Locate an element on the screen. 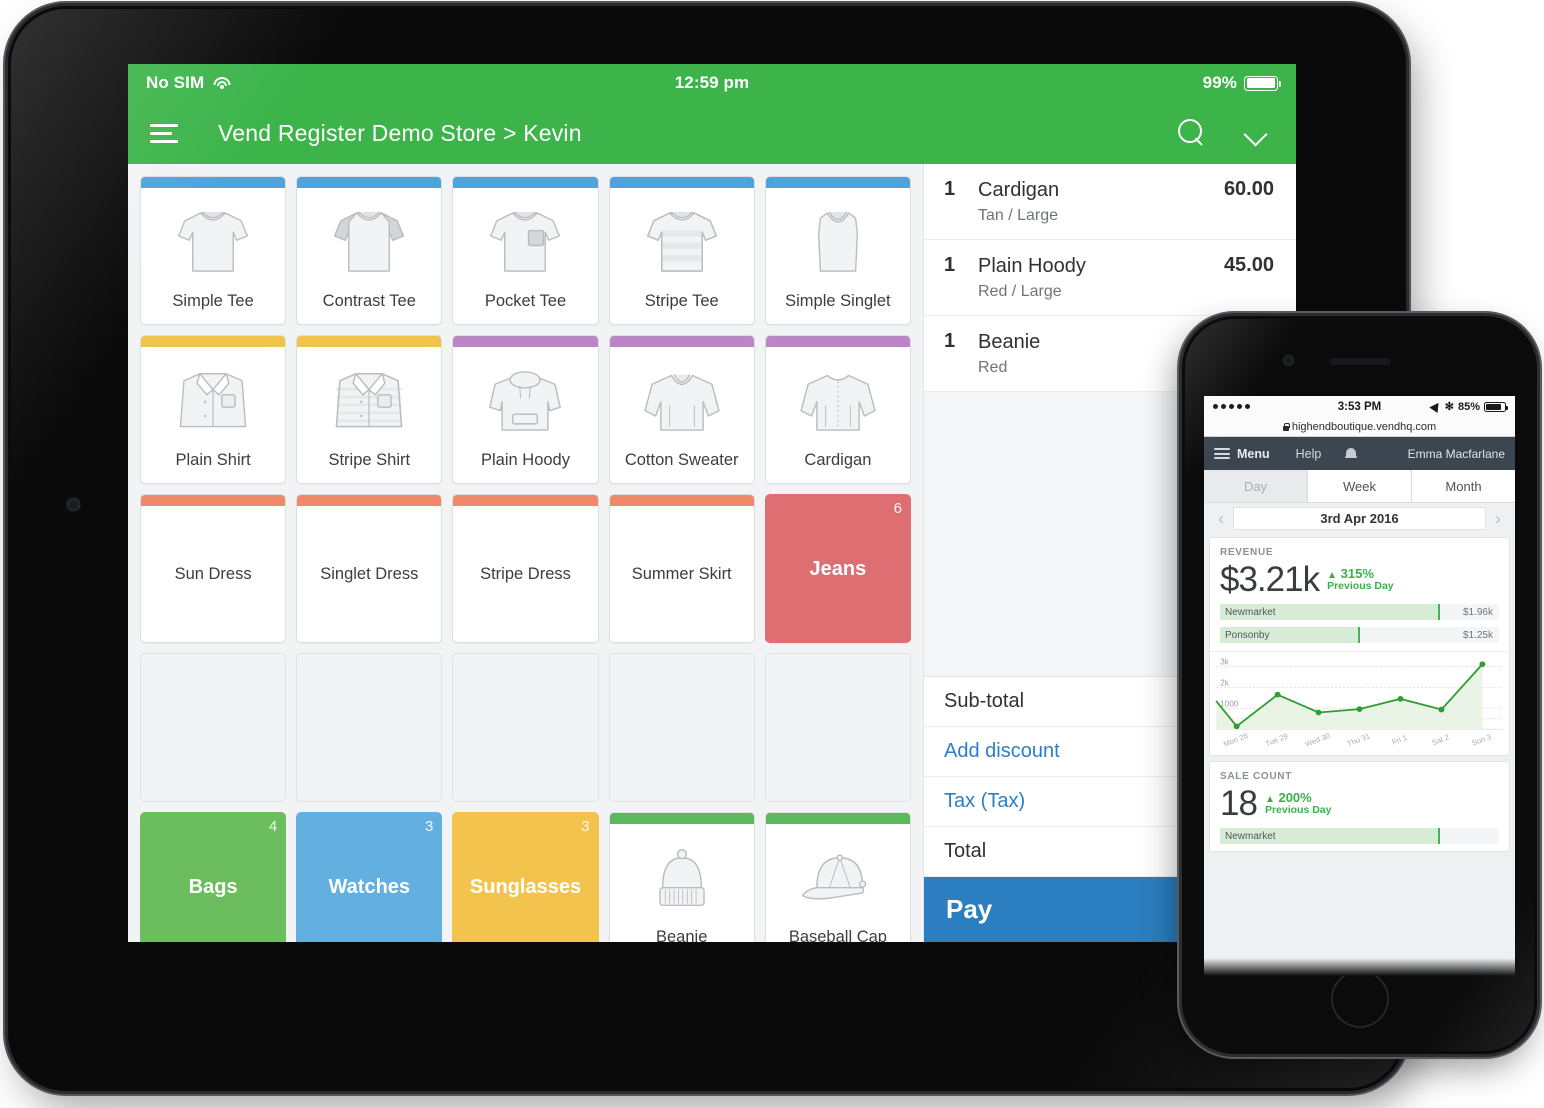 The height and width of the screenshot is (1108, 1544). sale-count-delta-pct: ▲ 200% is located at coordinates (1298, 797).